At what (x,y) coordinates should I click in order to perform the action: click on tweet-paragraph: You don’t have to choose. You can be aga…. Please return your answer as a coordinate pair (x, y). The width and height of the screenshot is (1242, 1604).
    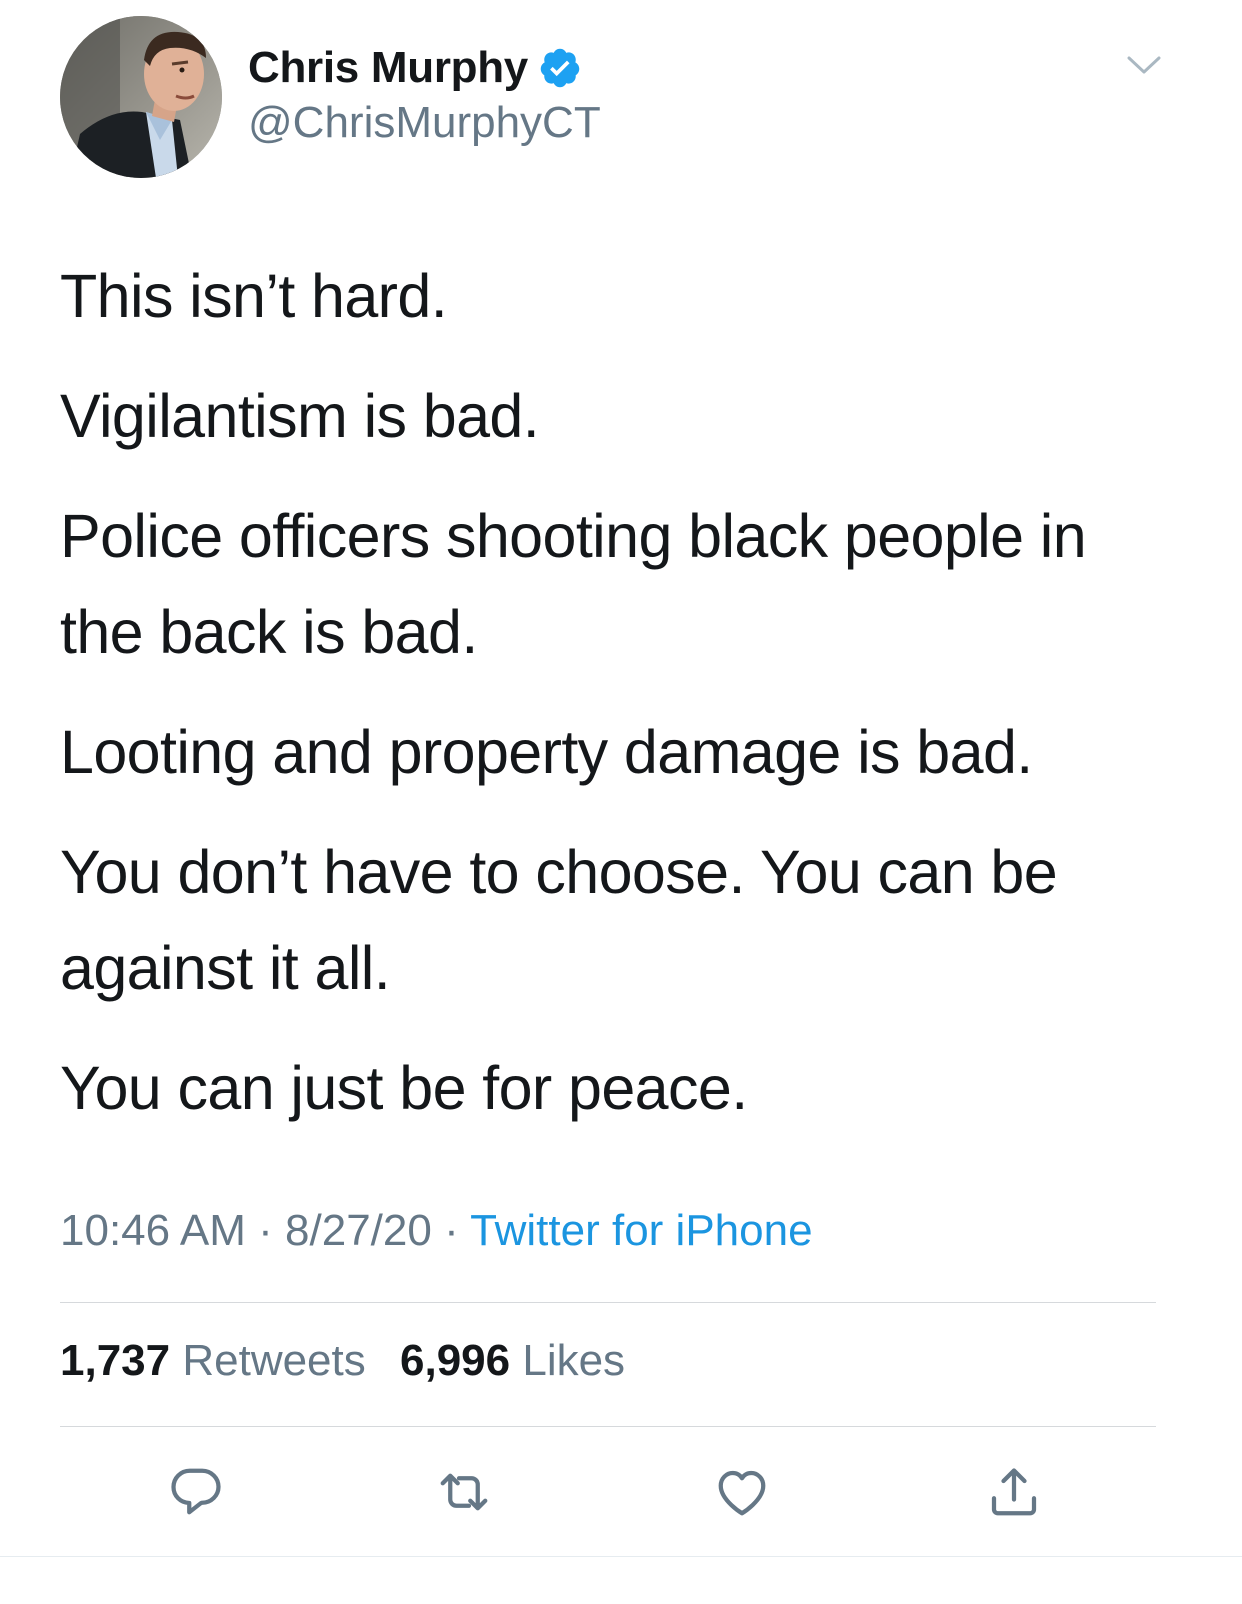
    Looking at the image, I should click on (559, 920).